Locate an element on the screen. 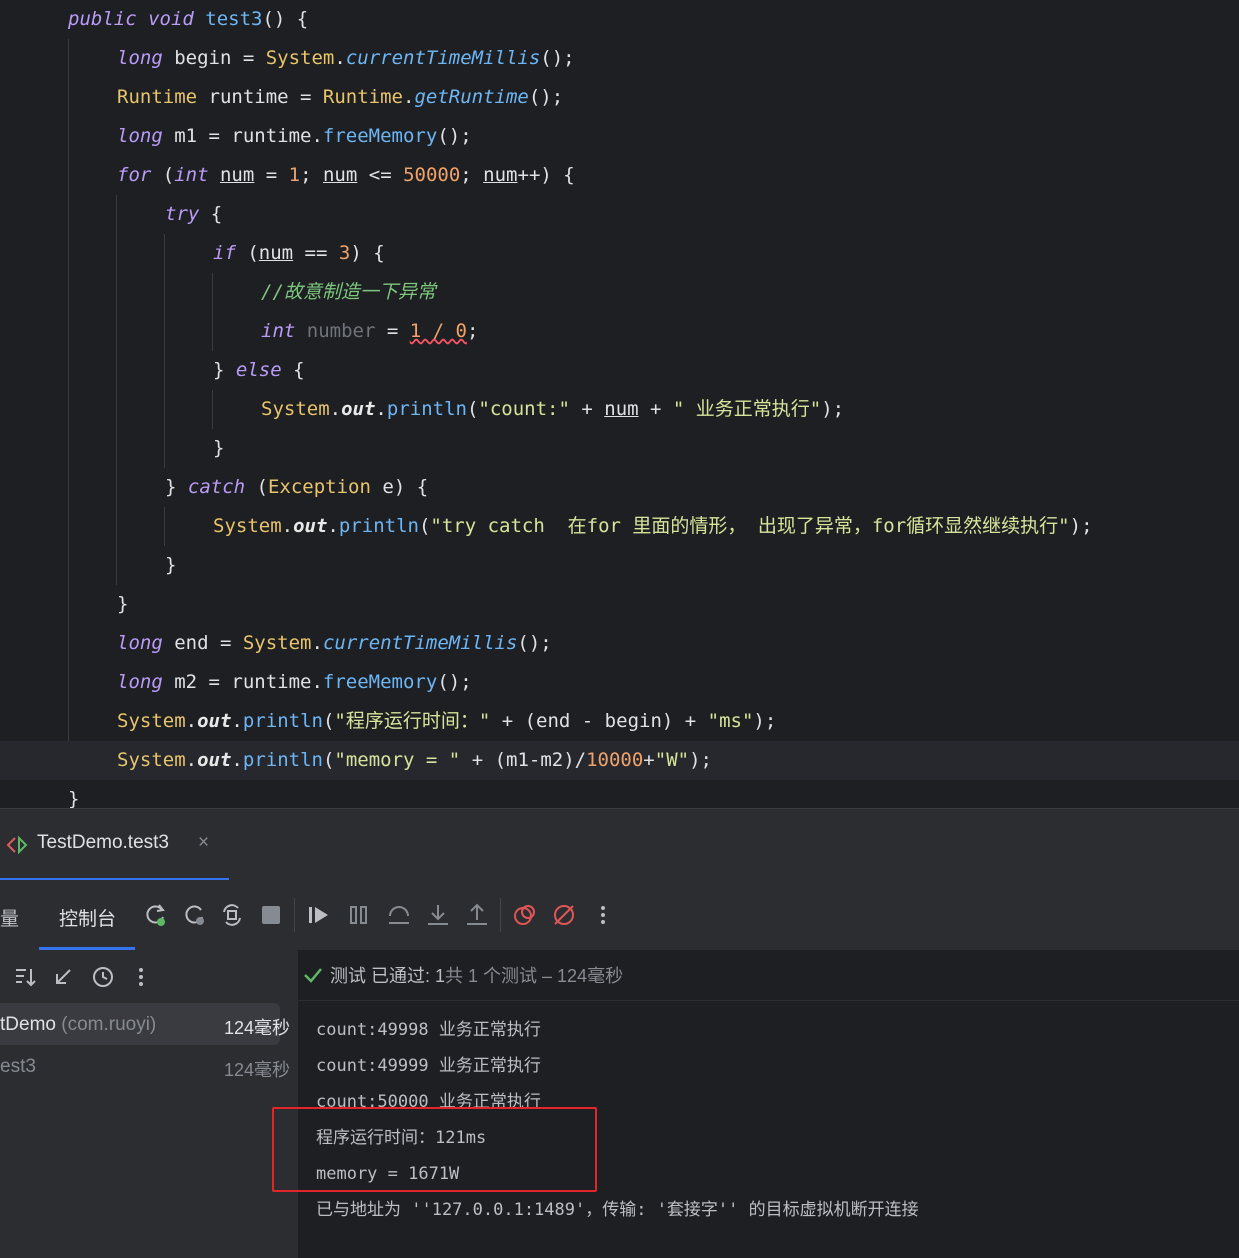 The image size is (1239, 1258). divider is located at coordinates (768, 1000).